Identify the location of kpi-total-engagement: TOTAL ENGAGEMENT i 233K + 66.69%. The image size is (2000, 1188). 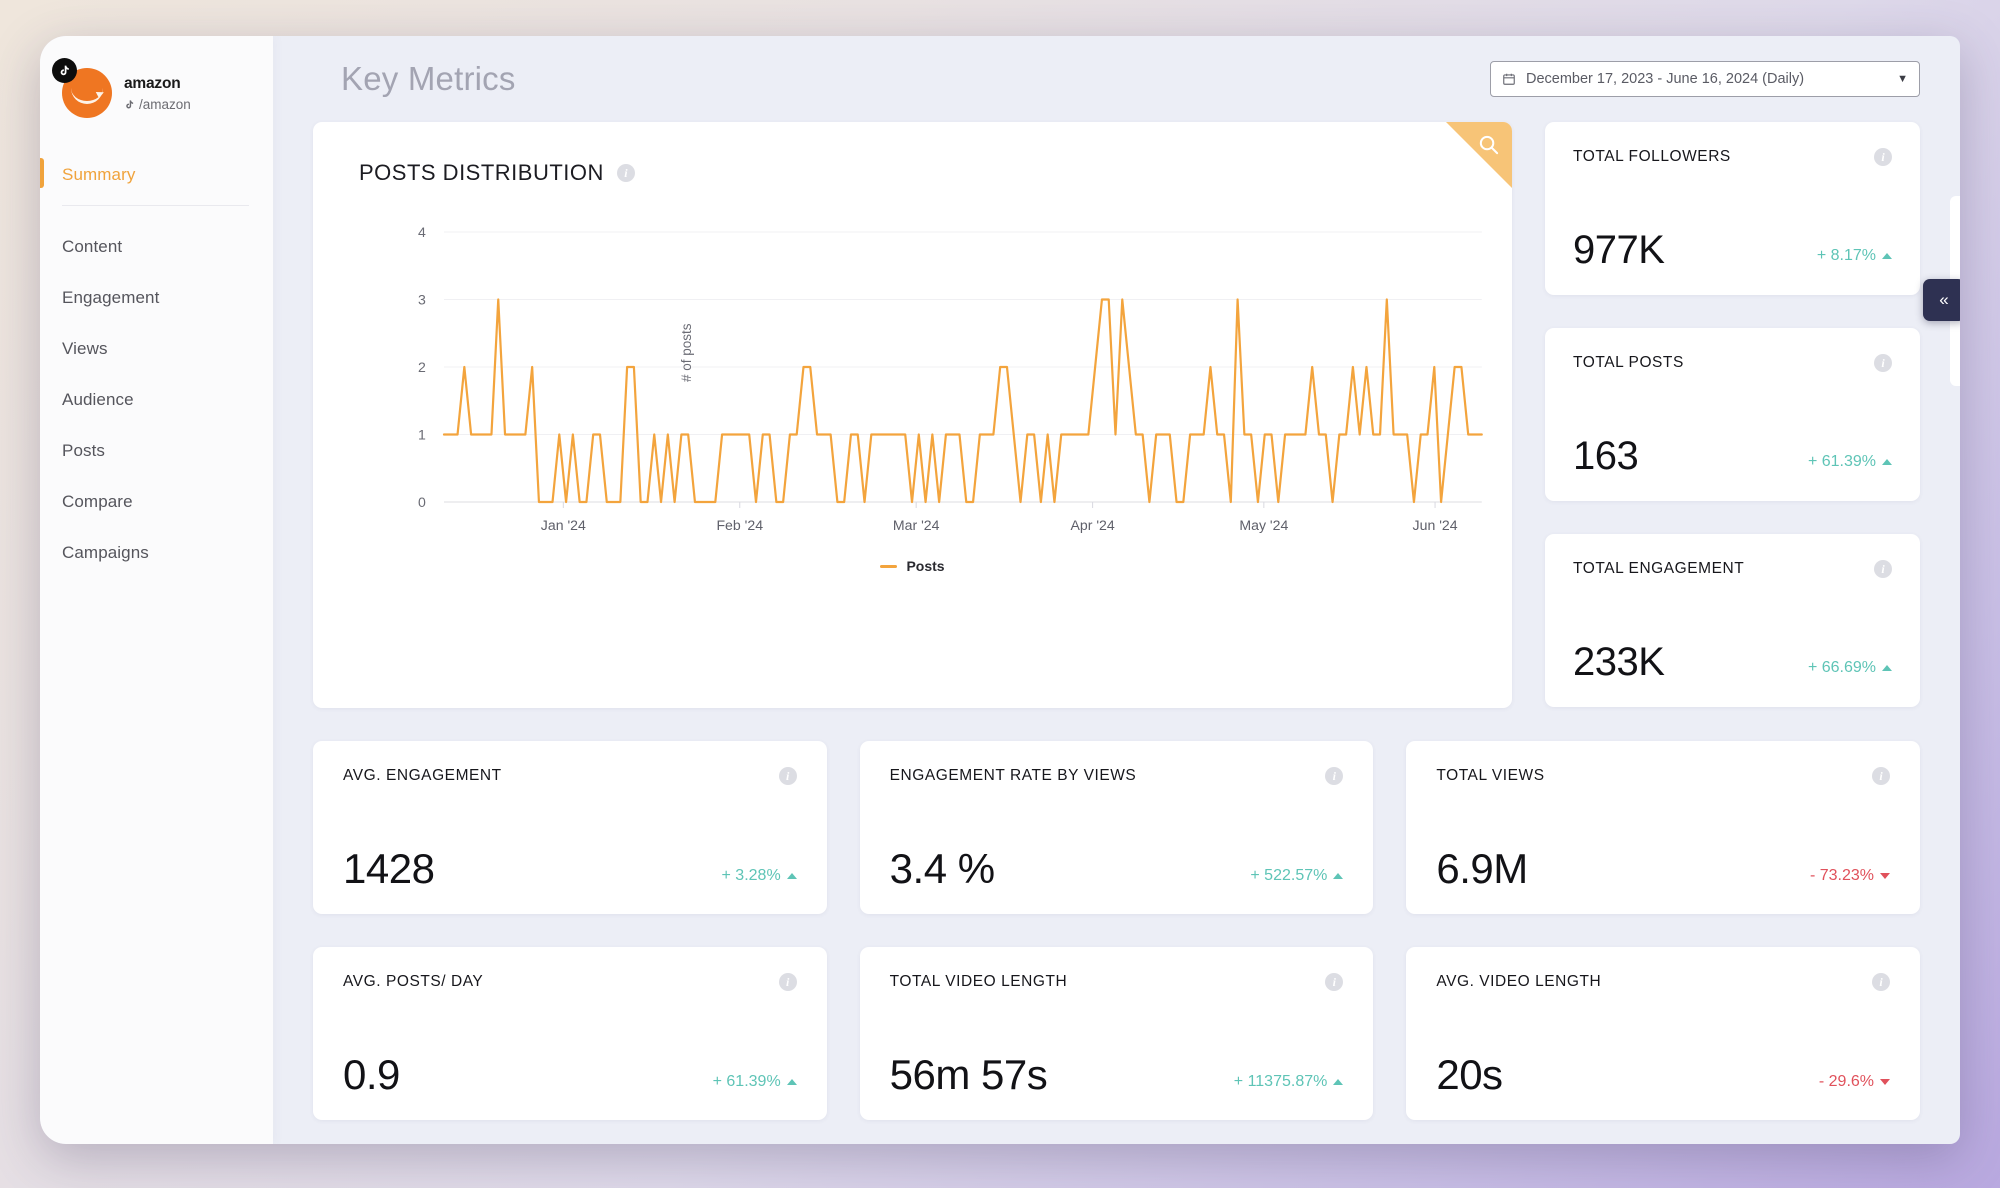
(1732, 620).